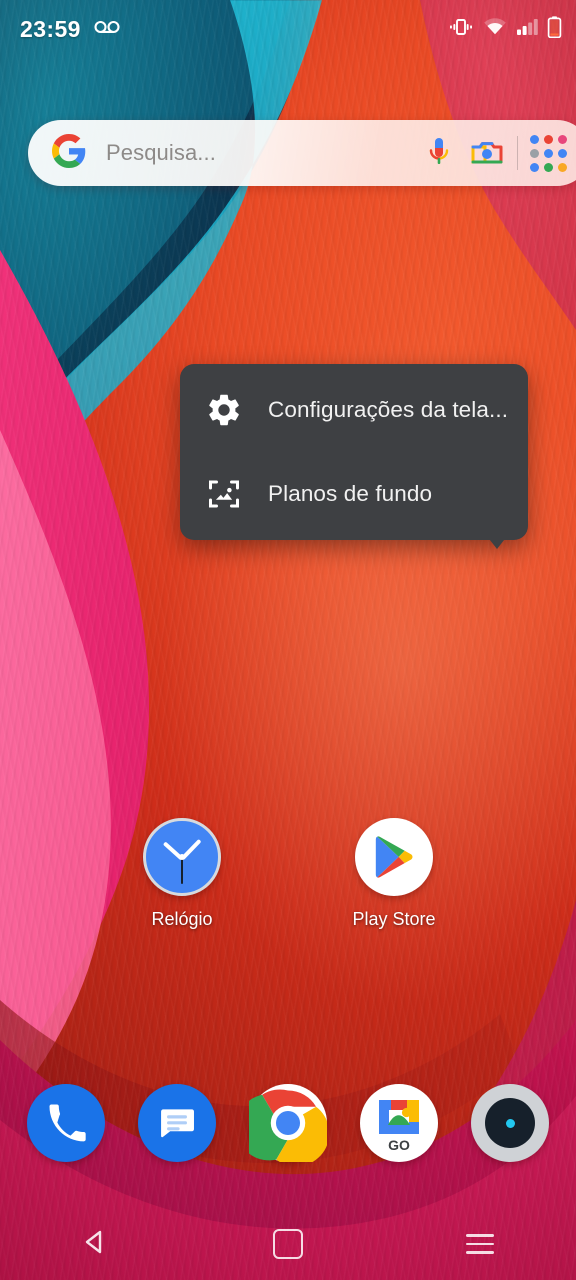  I want to click on dock: GO, so click(288, 1123).